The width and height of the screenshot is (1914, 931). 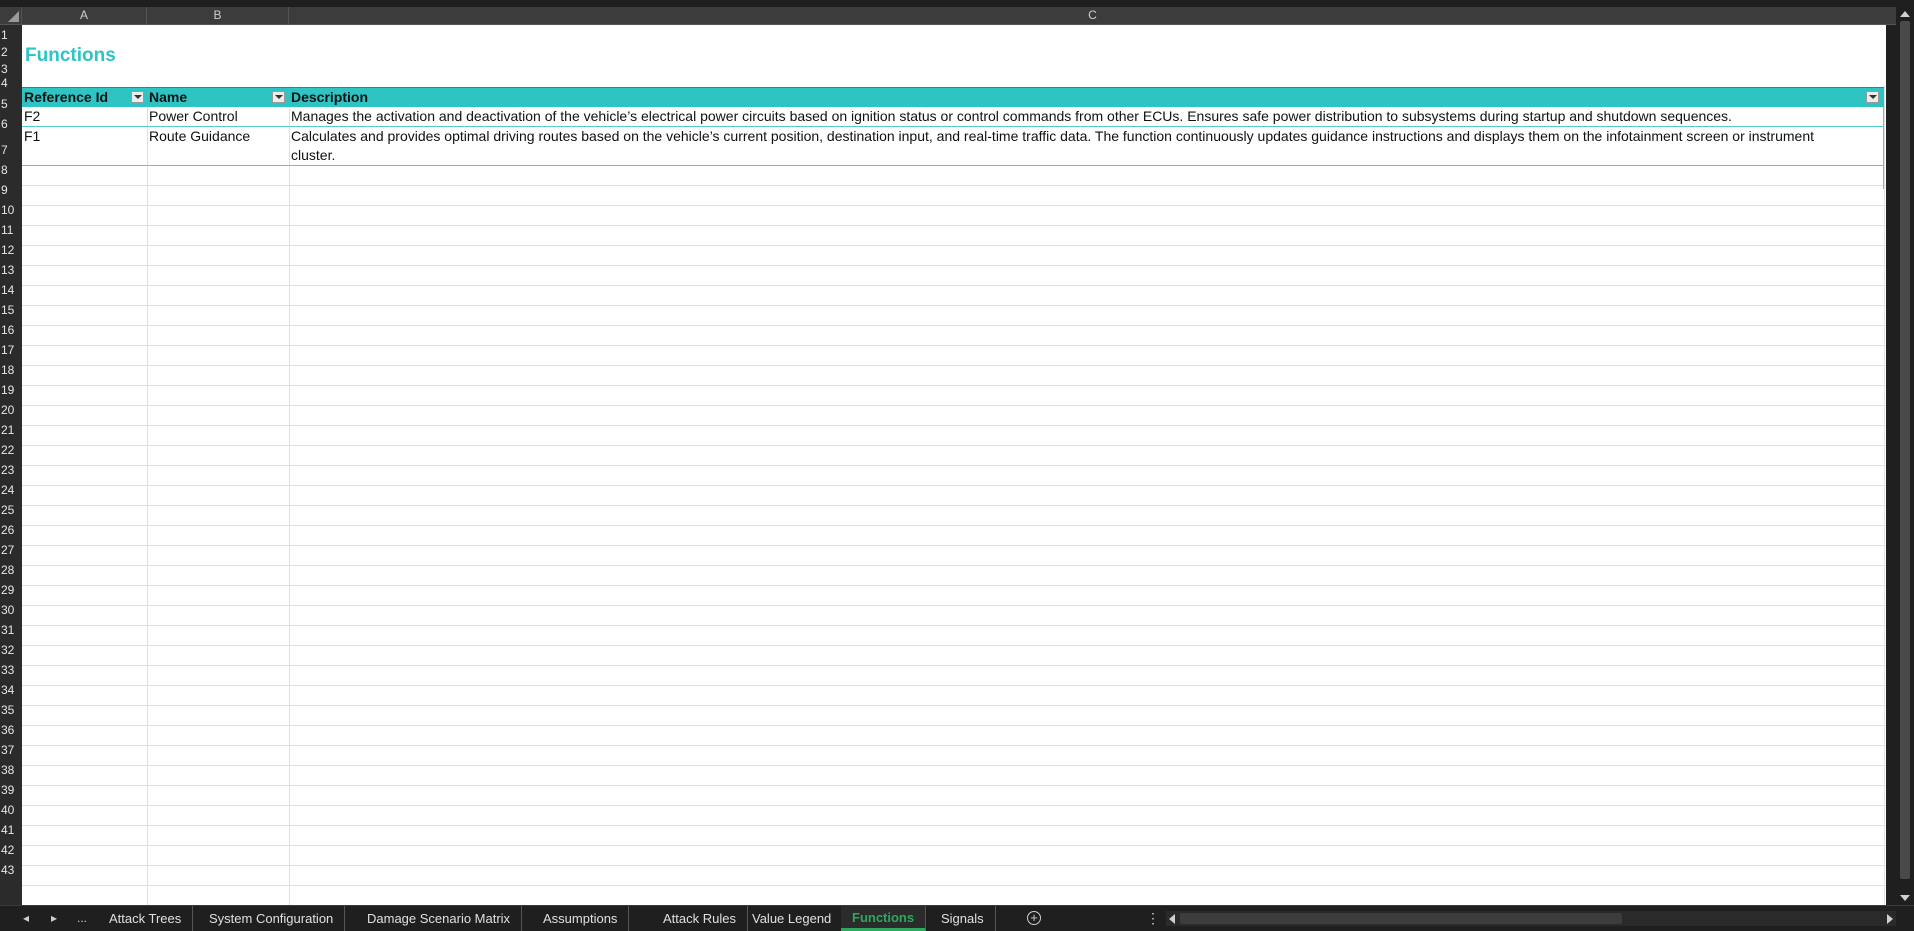 I want to click on row-header: 15, so click(x=11, y=310).